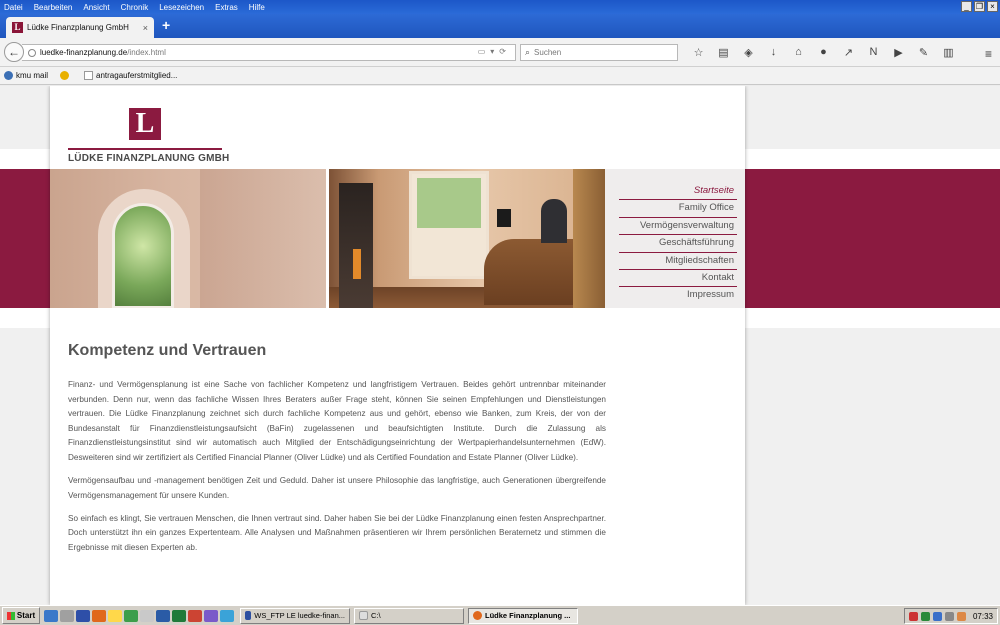 This screenshot has height=625, width=1000. Describe the element at coordinates (409, 615) in the screenshot. I see `task-explorer: C:\` at that location.